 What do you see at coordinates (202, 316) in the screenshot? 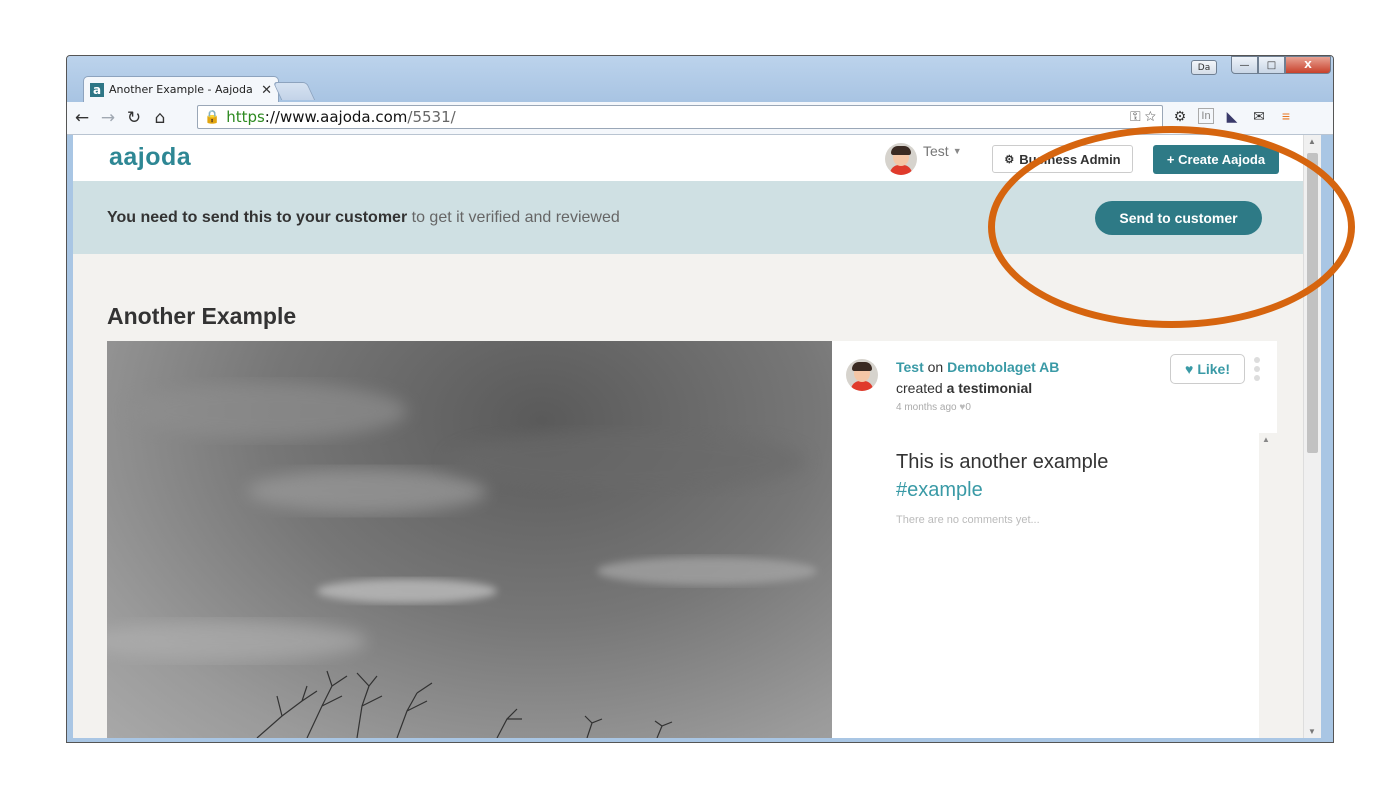
I see `page-title: Another Example` at bounding box center [202, 316].